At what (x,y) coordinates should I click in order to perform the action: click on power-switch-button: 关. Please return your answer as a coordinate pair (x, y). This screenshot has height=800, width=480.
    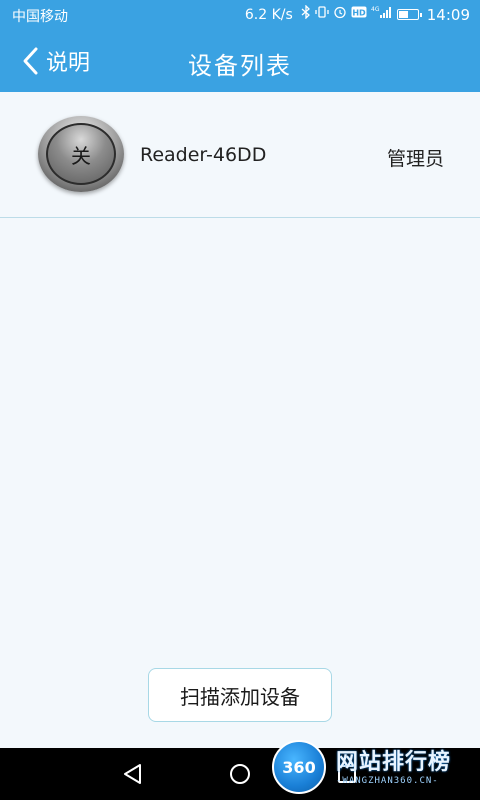
    Looking at the image, I should click on (81, 154).